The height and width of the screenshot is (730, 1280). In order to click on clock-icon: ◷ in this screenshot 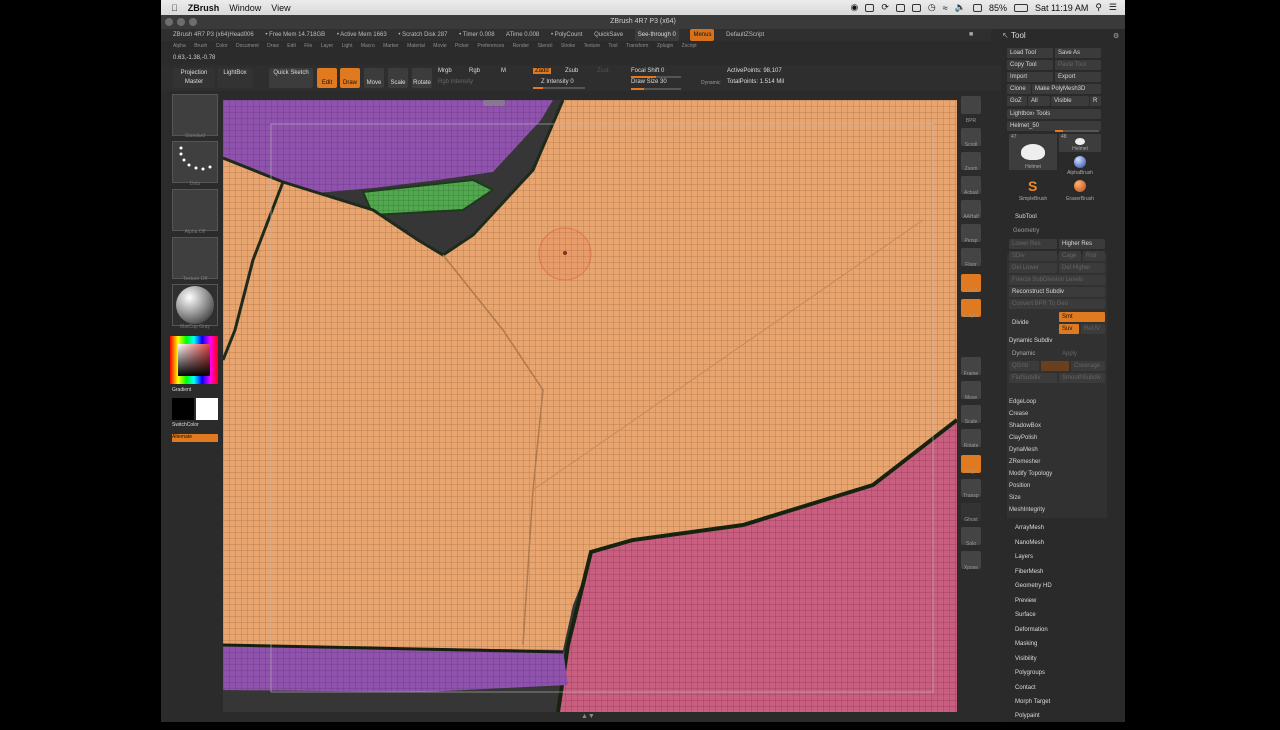, I will do `click(932, 7)`.